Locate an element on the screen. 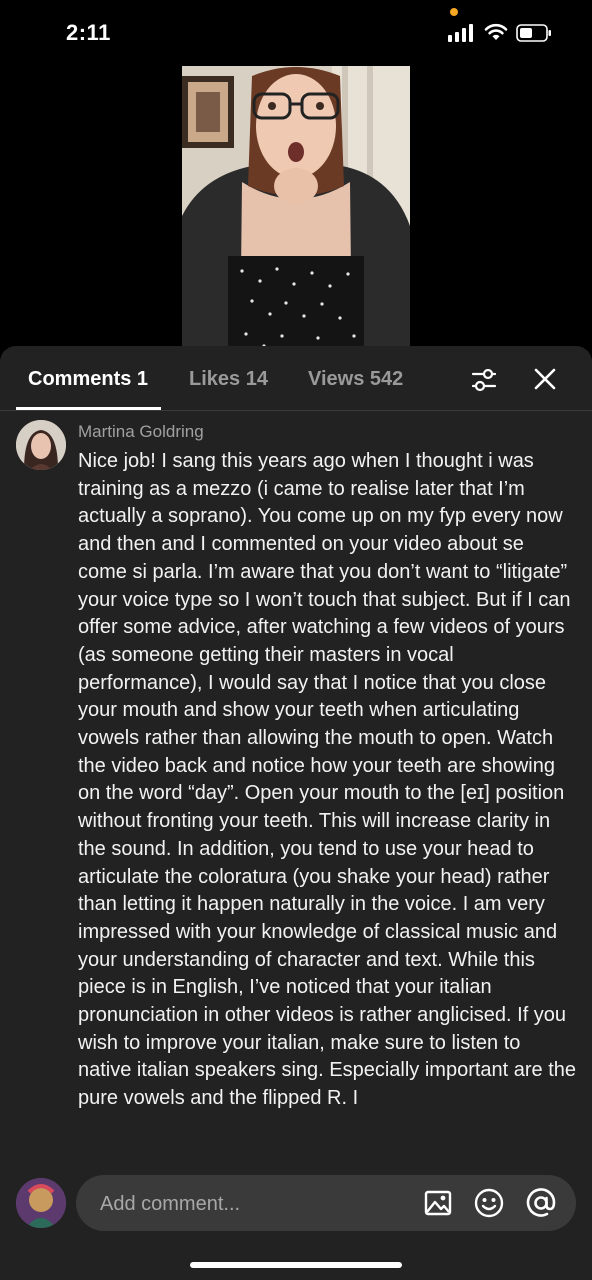  signal-icon is located at coordinates (460, 33).